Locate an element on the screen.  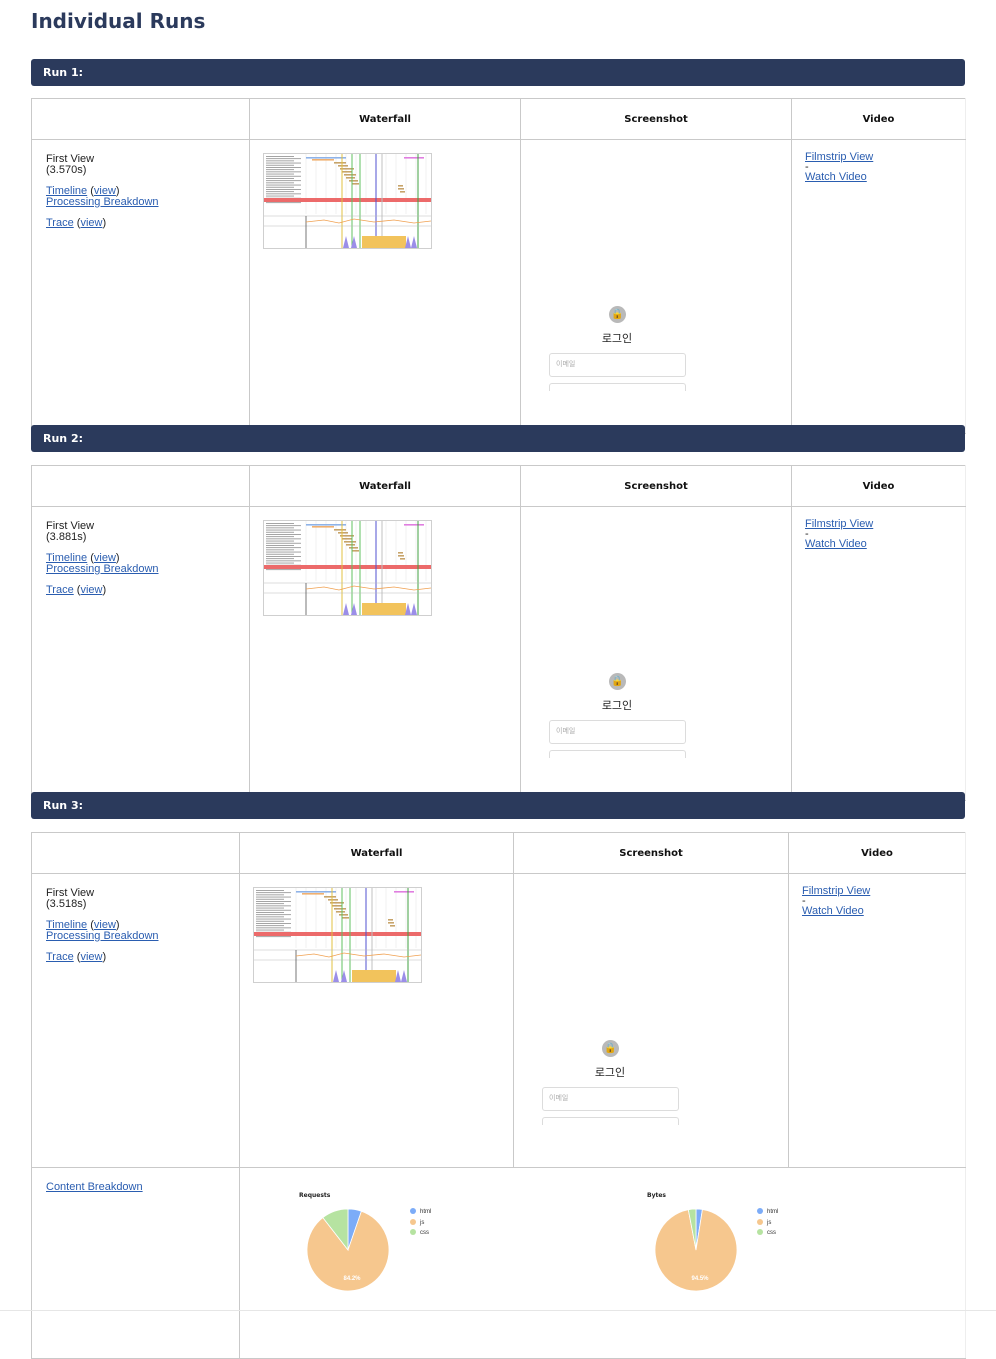
run-3-header: Run 3: is located at coordinates (498, 805).